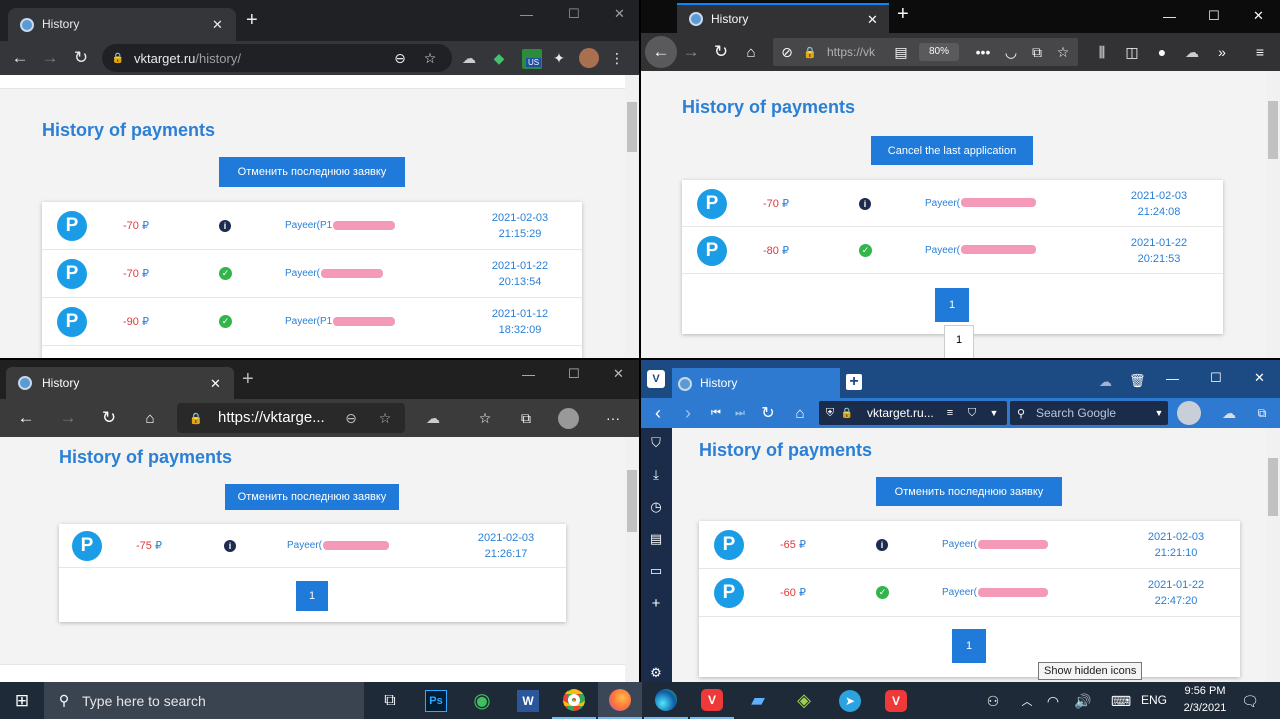 The width and height of the screenshot is (1280, 719). Describe the element at coordinates (983, 52) in the screenshot. I see `page-actions-icon: •••` at that location.